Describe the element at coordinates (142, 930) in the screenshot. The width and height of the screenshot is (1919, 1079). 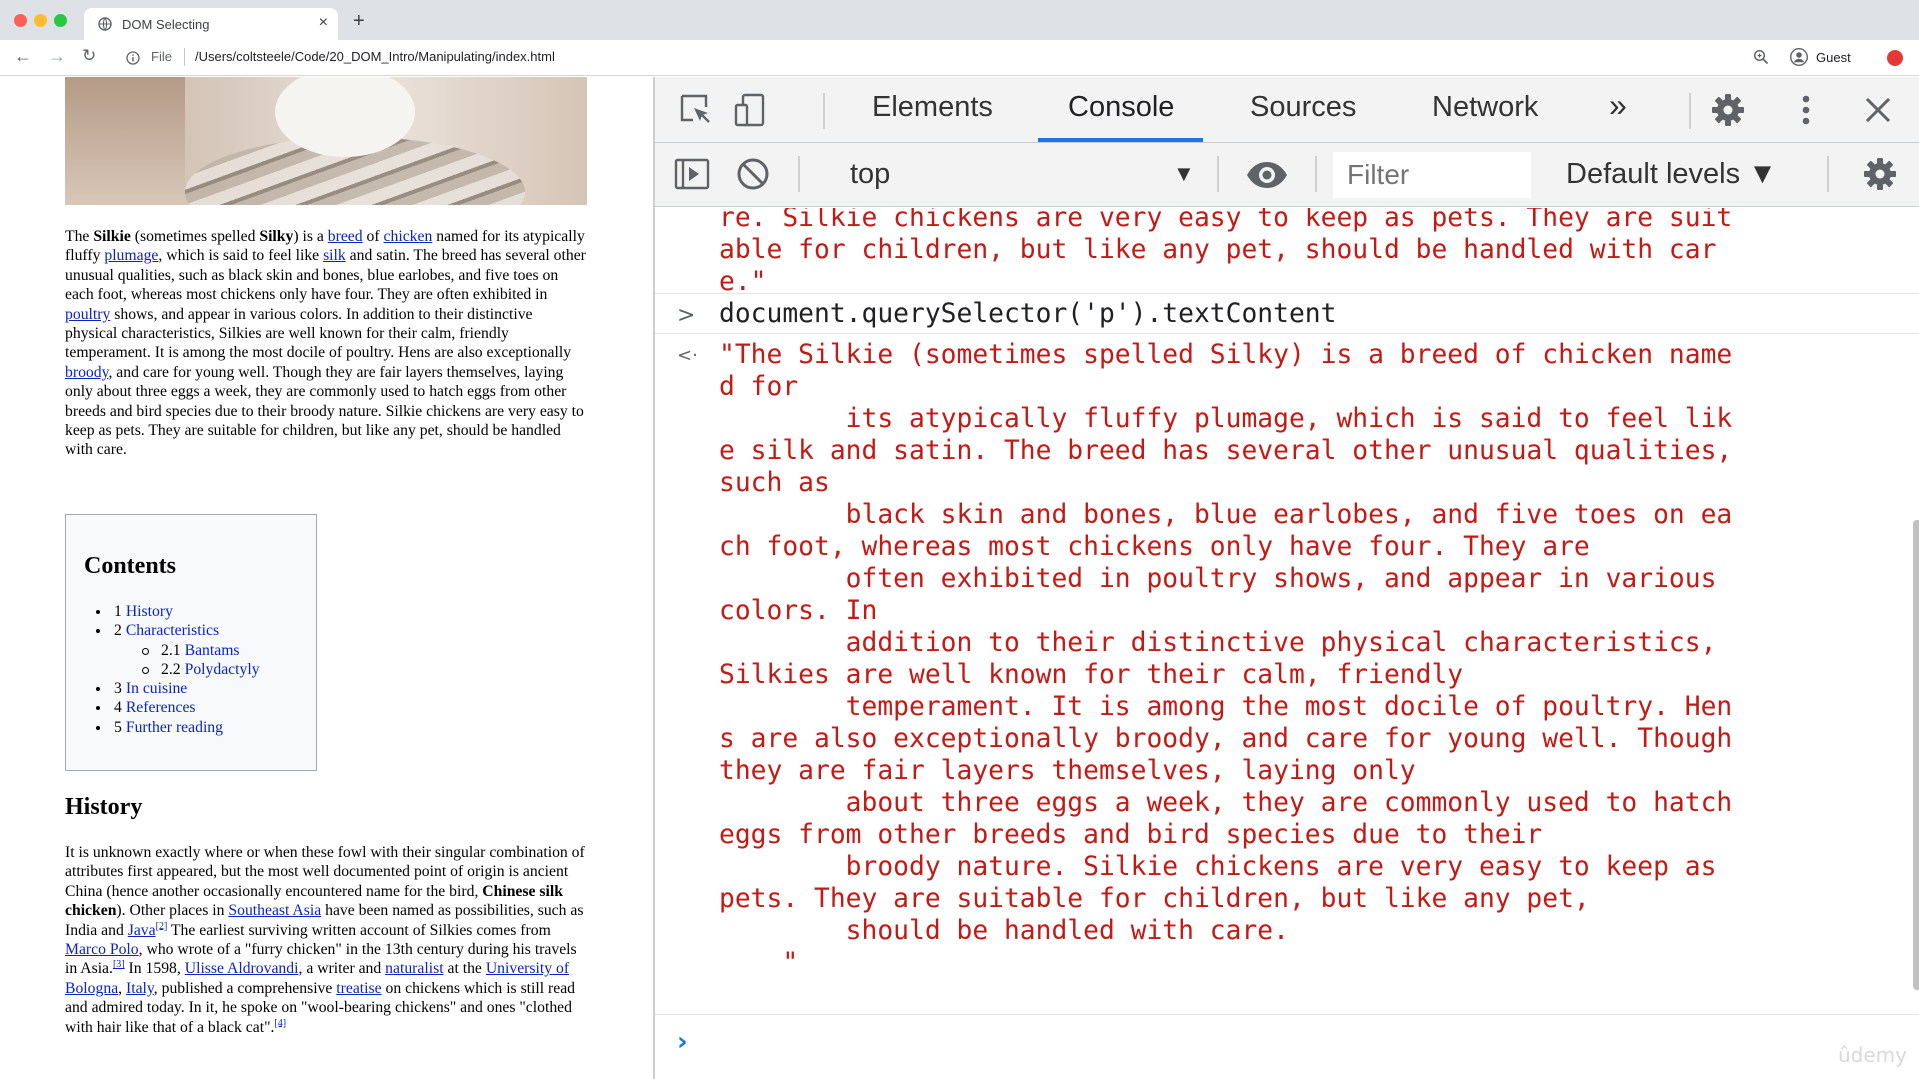
I see `link-java: Java` at that location.